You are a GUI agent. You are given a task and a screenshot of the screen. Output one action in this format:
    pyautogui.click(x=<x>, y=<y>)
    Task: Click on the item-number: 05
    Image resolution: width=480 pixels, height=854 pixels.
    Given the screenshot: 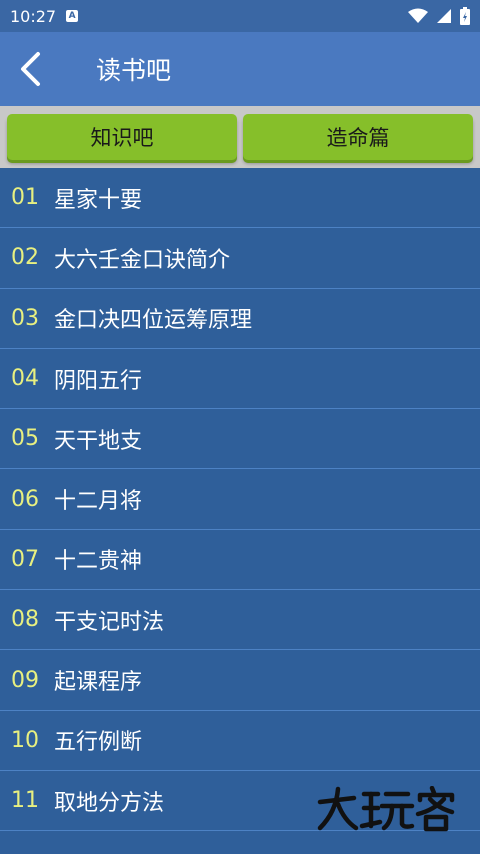 What is the action you would take?
    pyautogui.click(x=25, y=439)
    